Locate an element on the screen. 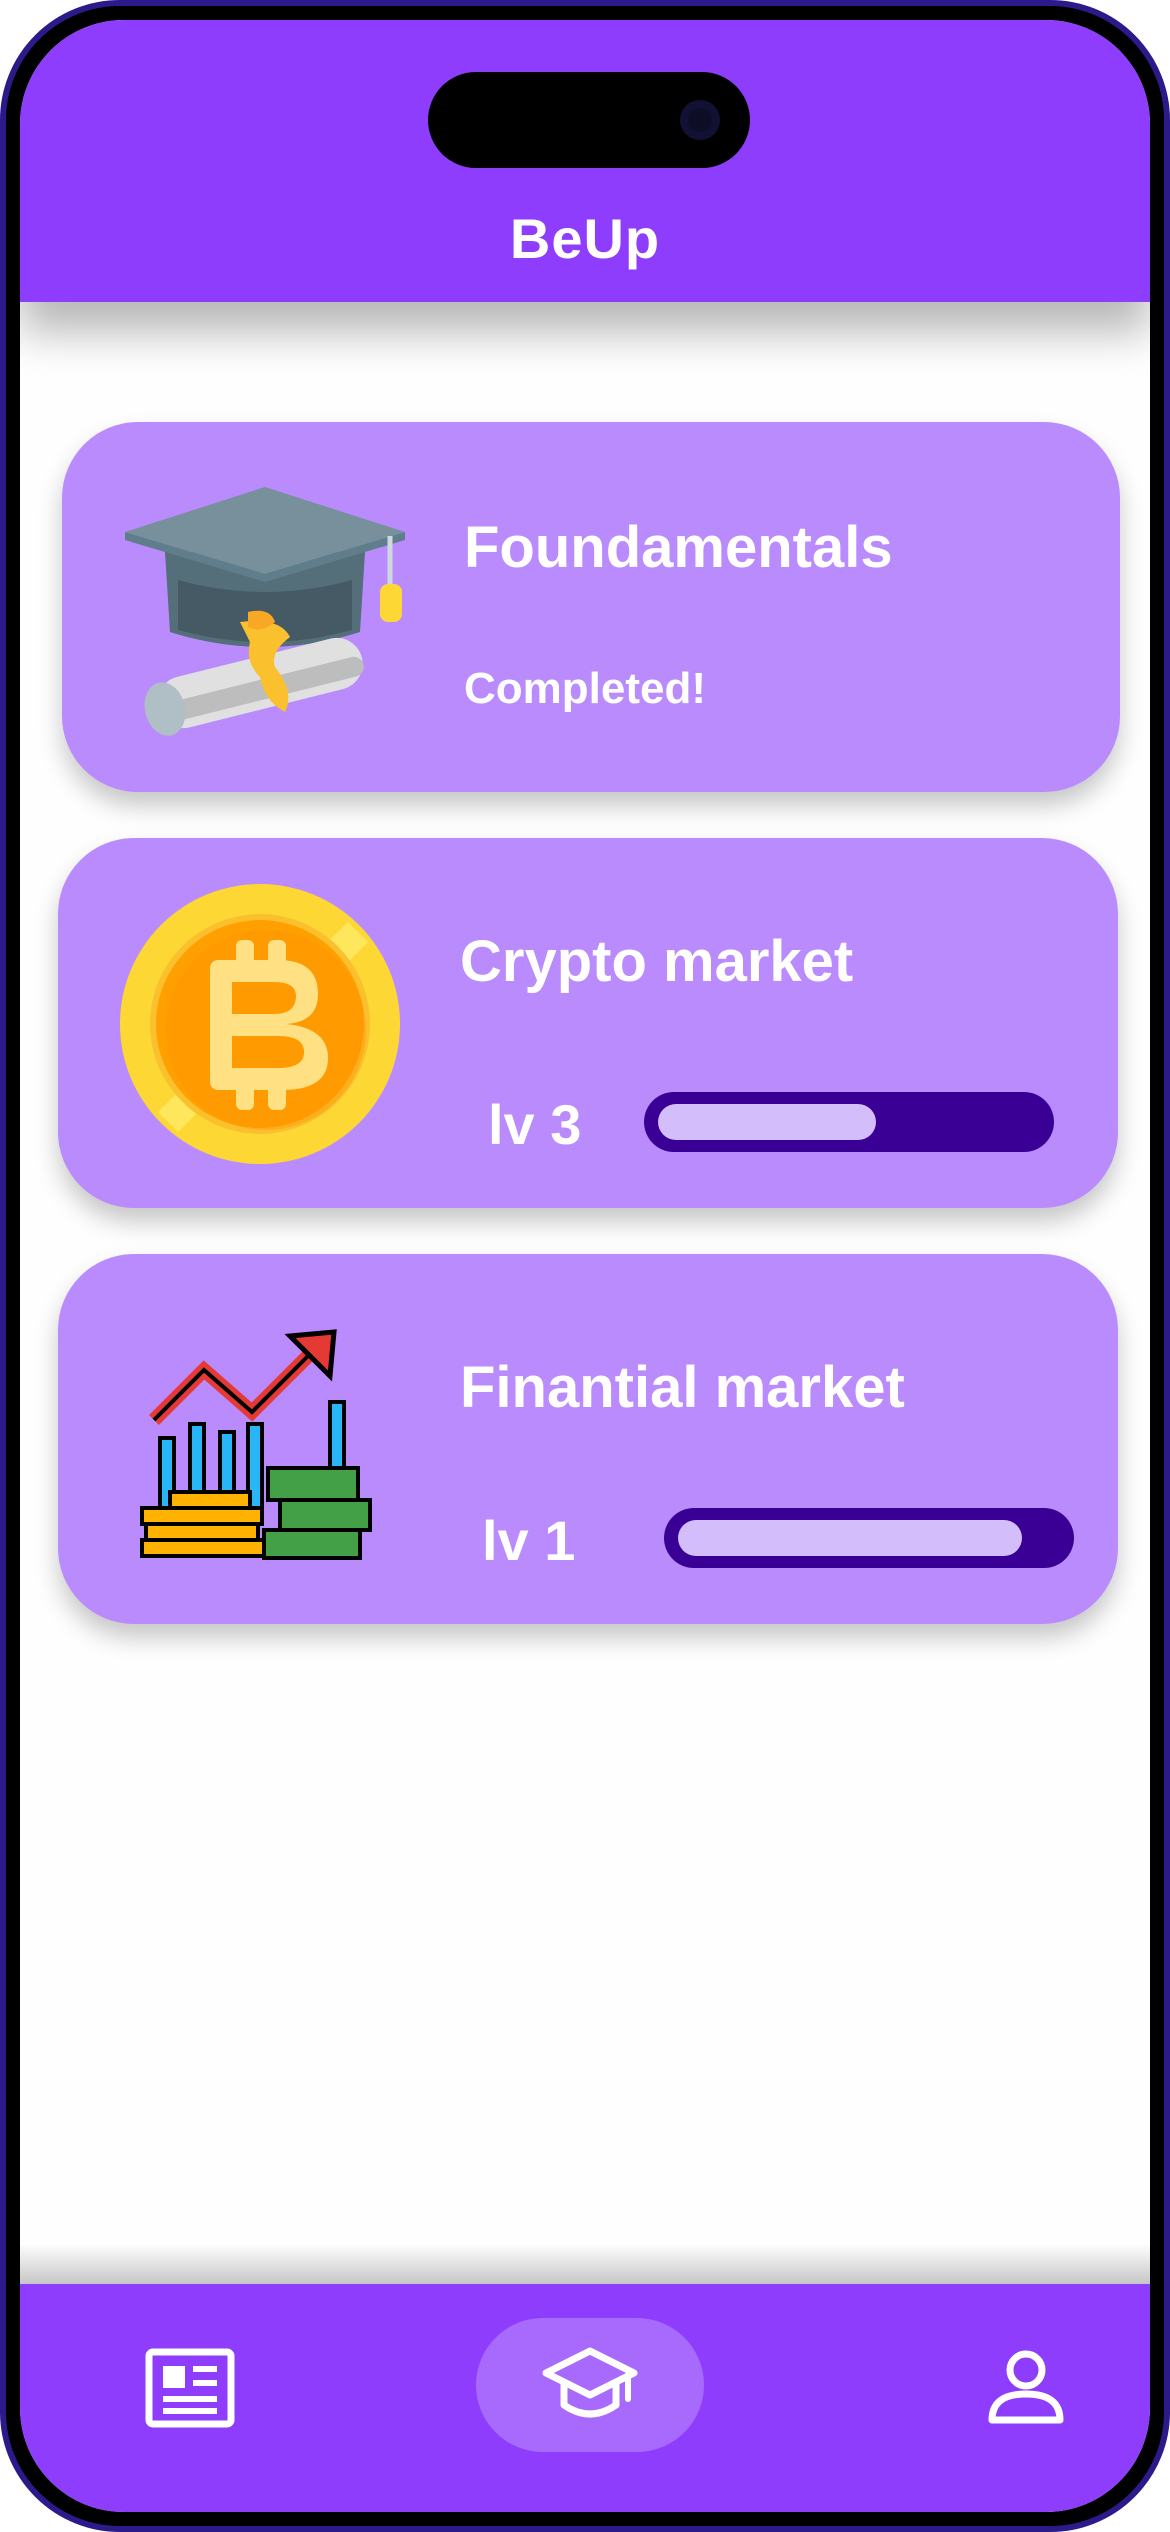  camera-icon is located at coordinates (700, 120).